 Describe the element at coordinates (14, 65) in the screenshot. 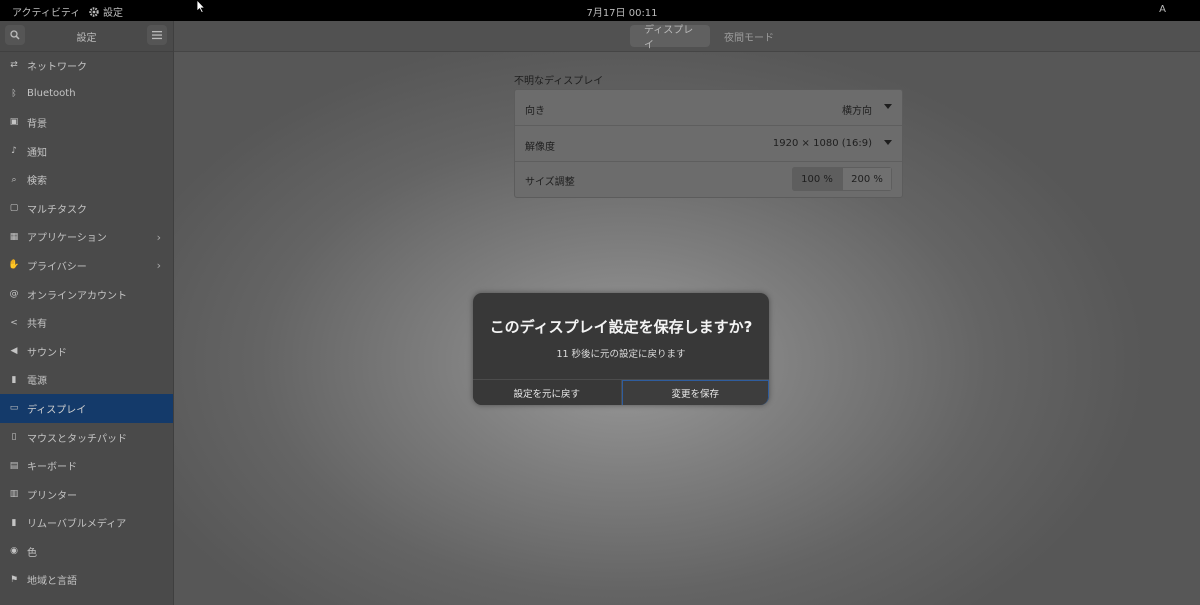

I see `network-icon: ⇄` at that location.